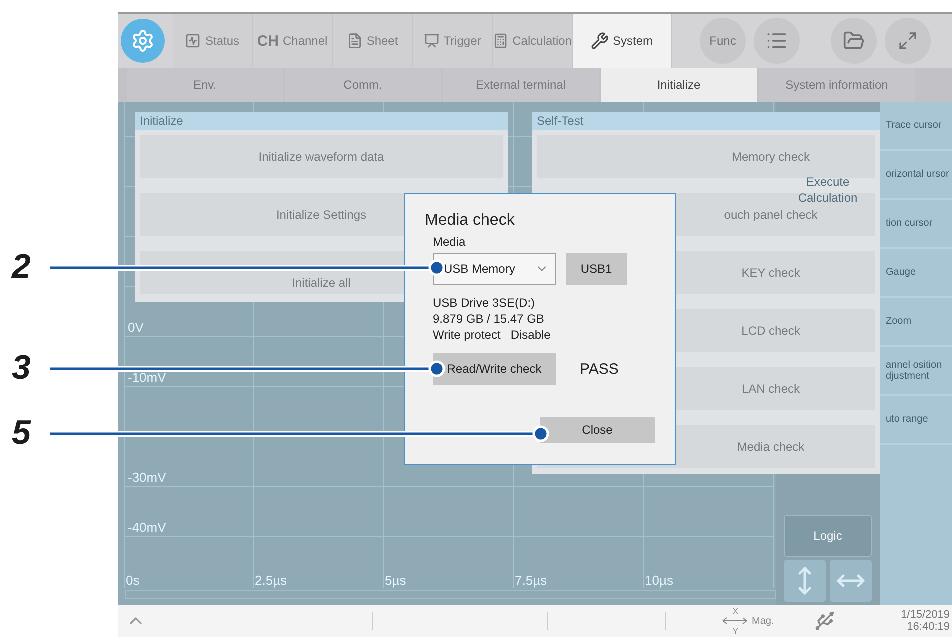 The width and height of the screenshot is (952, 637). Describe the element at coordinates (501, 41) in the screenshot. I see `calculator-icon` at that location.